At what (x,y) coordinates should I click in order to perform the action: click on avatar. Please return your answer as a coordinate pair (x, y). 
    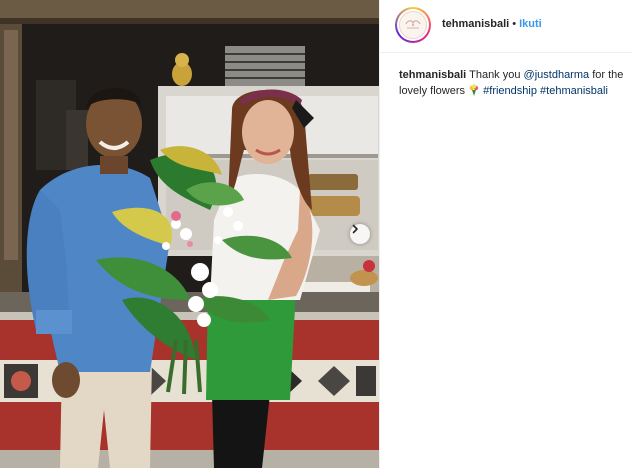
    Looking at the image, I should click on (413, 25).